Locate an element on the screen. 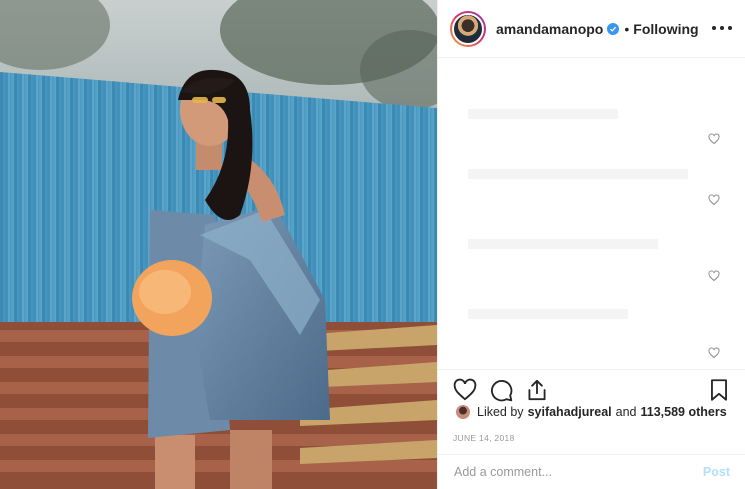  post-comment-button: Post is located at coordinates (716, 472).